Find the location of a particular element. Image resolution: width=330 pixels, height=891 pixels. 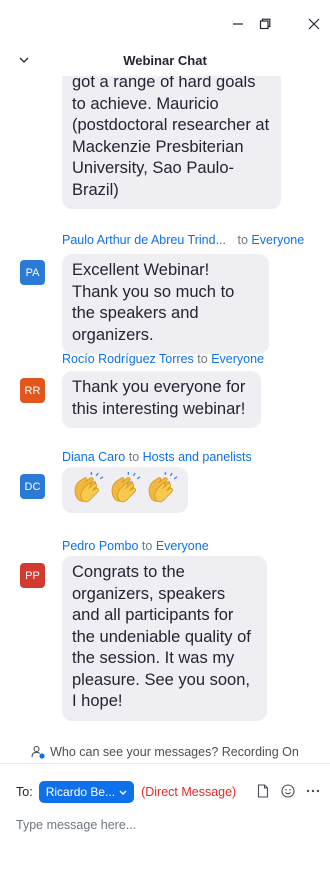

visibility-notice: Who can see your messages? Recording On is located at coordinates (165, 752).